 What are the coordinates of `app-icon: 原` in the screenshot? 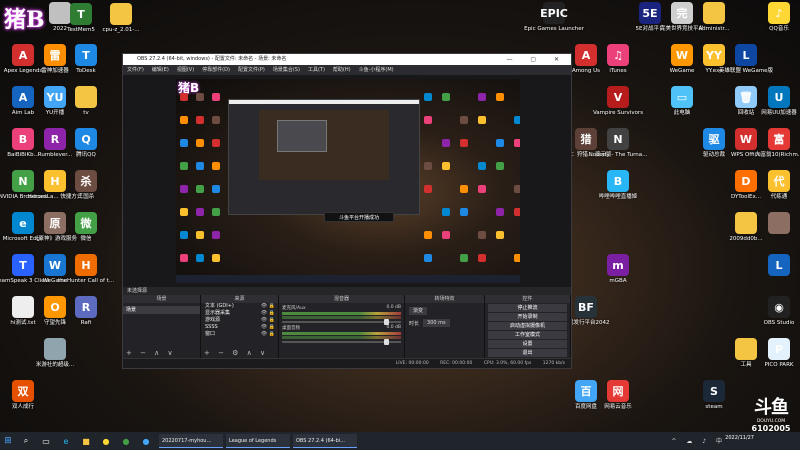 It's located at (55, 223).